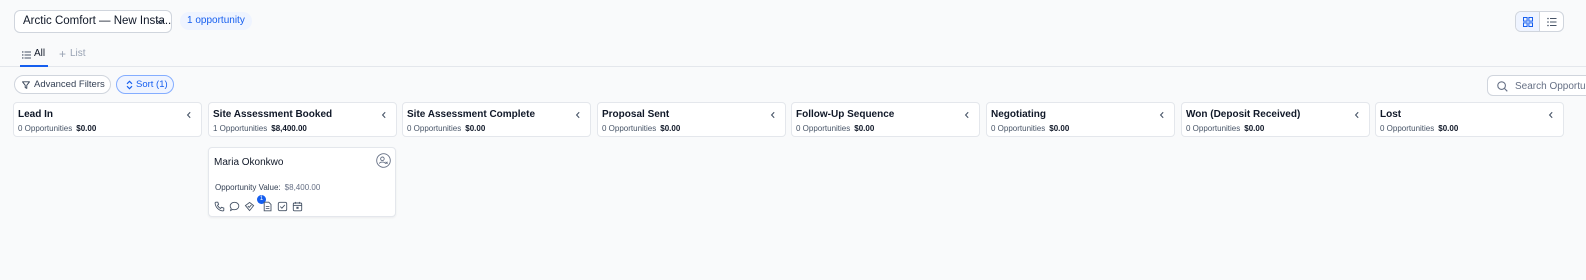  Describe the element at coordinates (1391, 114) in the screenshot. I see `stage-title: Lost` at that location.